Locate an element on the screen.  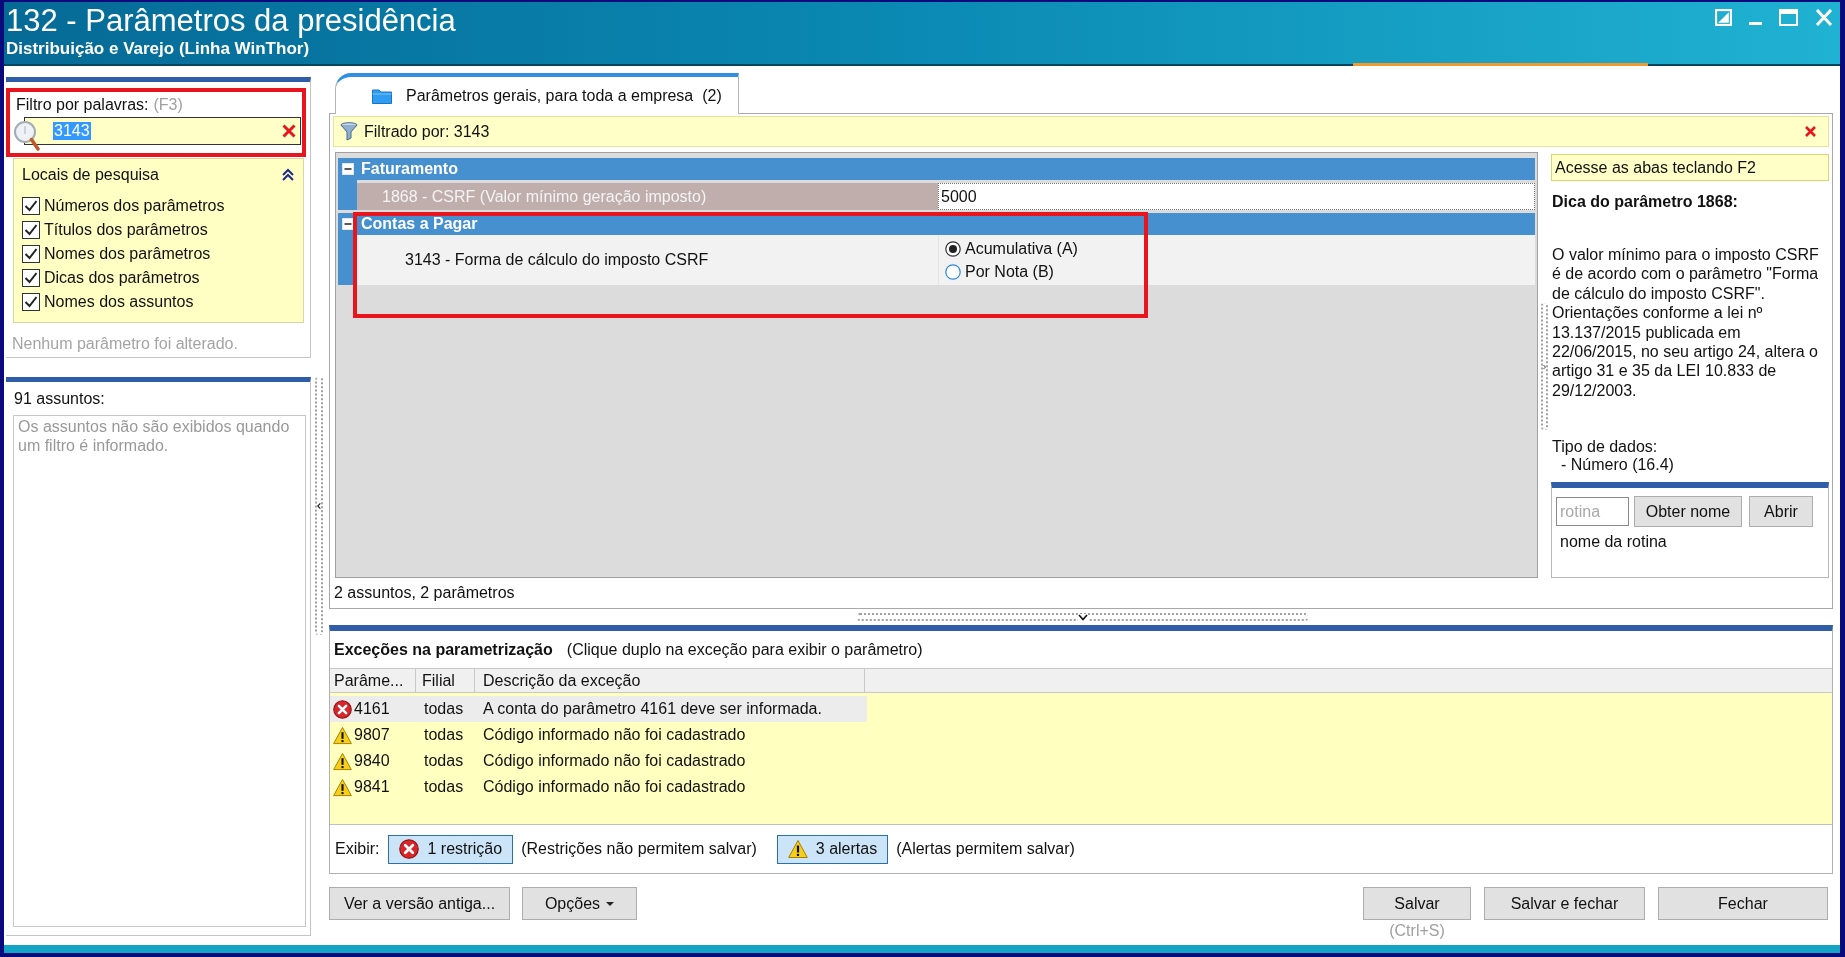
double-chevron-up-icon is located at coordinates (288, 175).